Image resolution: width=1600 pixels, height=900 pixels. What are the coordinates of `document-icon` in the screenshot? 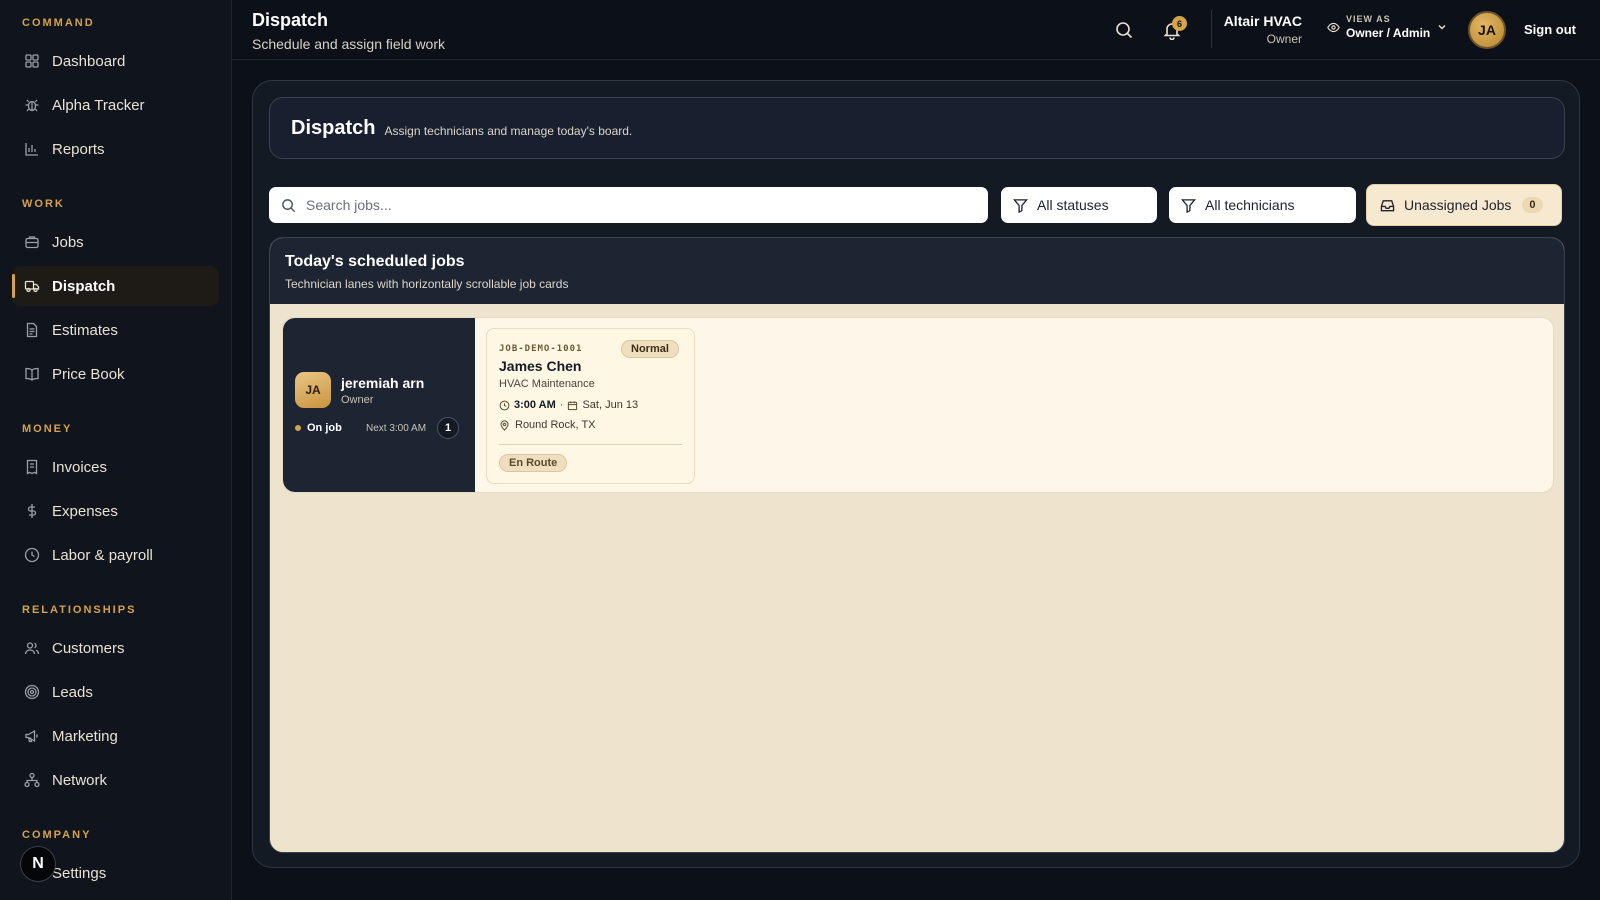 It's located at (32, 330).